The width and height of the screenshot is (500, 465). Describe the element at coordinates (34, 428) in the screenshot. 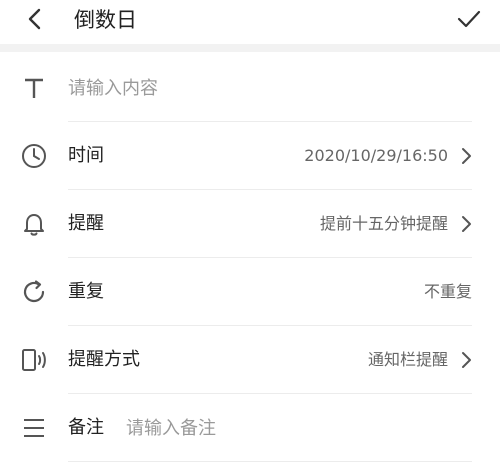

I see `menu-lines-icon` at that location.